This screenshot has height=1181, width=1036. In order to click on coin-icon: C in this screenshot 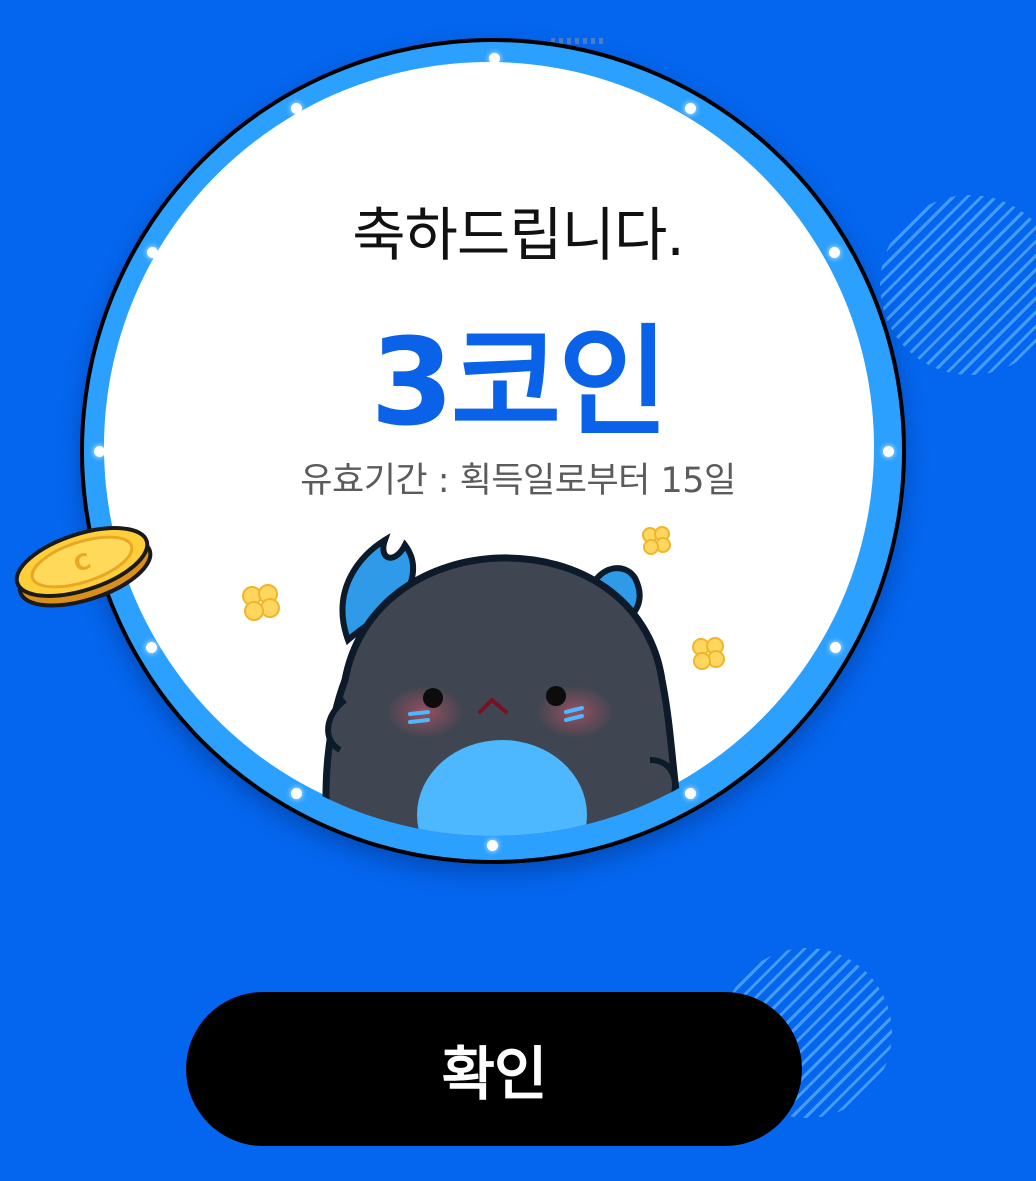, I will do `click(83, 567)`.